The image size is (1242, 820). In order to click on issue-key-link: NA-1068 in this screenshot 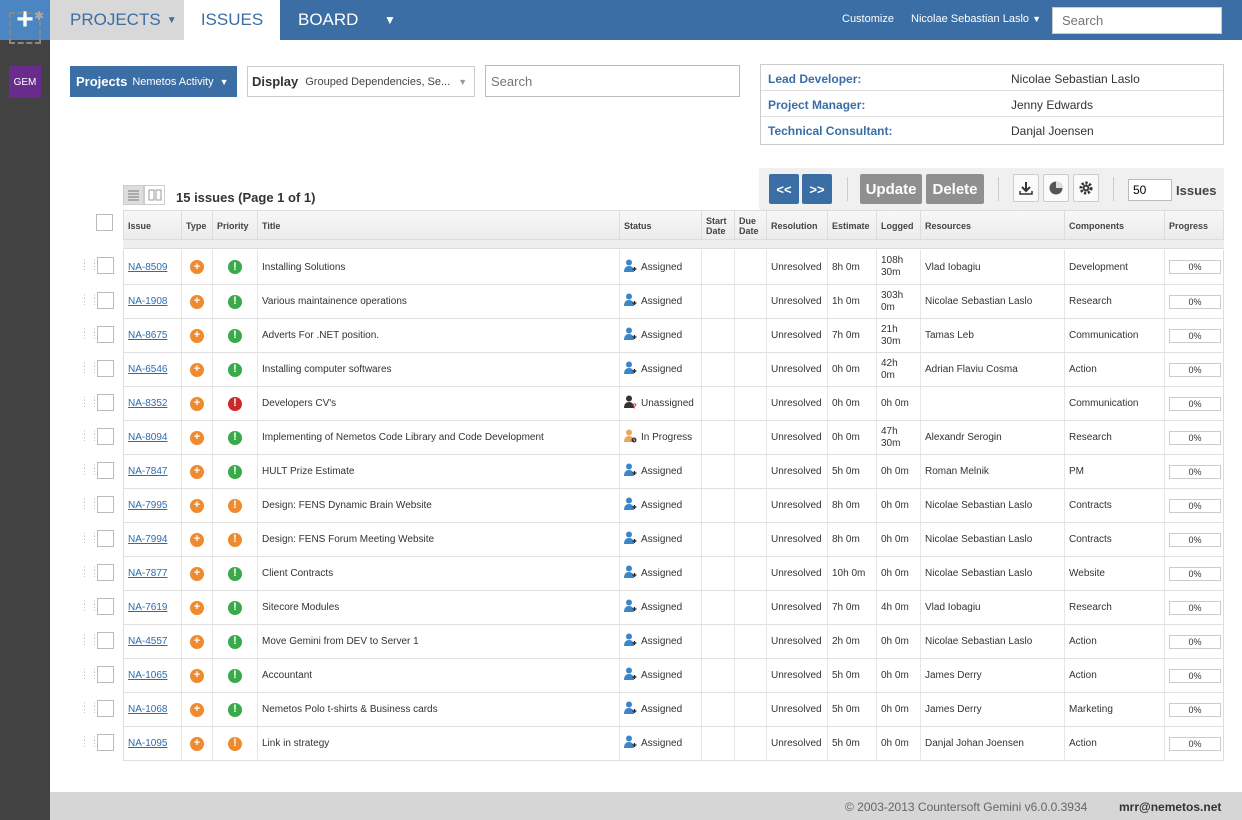, I will do `click(147, 709)`.